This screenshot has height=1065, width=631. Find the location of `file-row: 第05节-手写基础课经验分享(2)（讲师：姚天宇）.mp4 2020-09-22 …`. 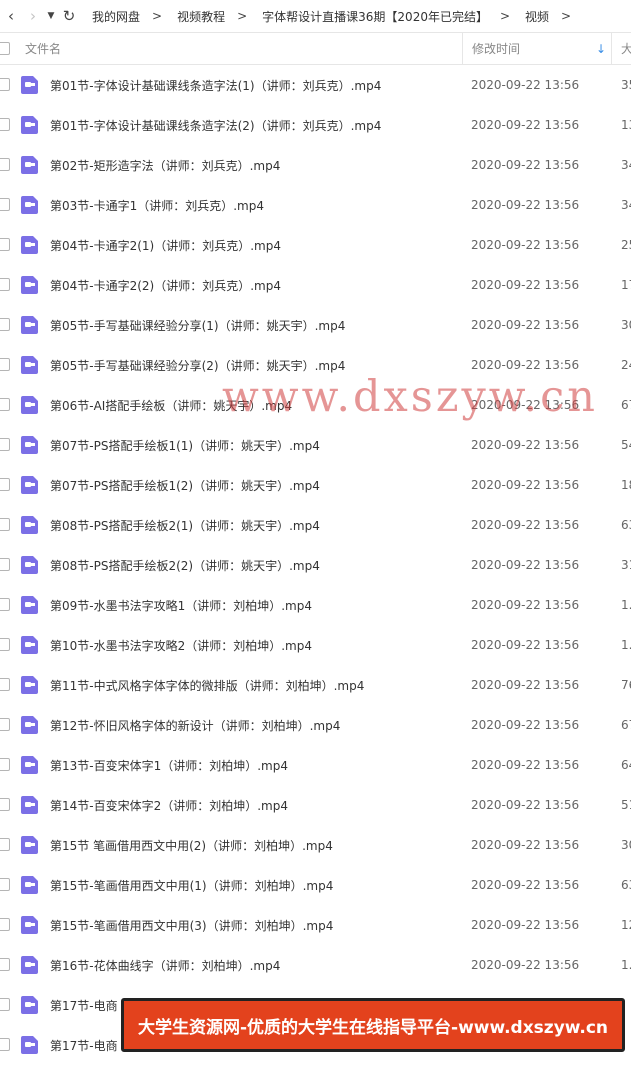

file-row: 第05节-手写基础课经验分享(2)（讲师：姚天宇）.mp4 2020-09-22 … is located at coordinates (315, 365).